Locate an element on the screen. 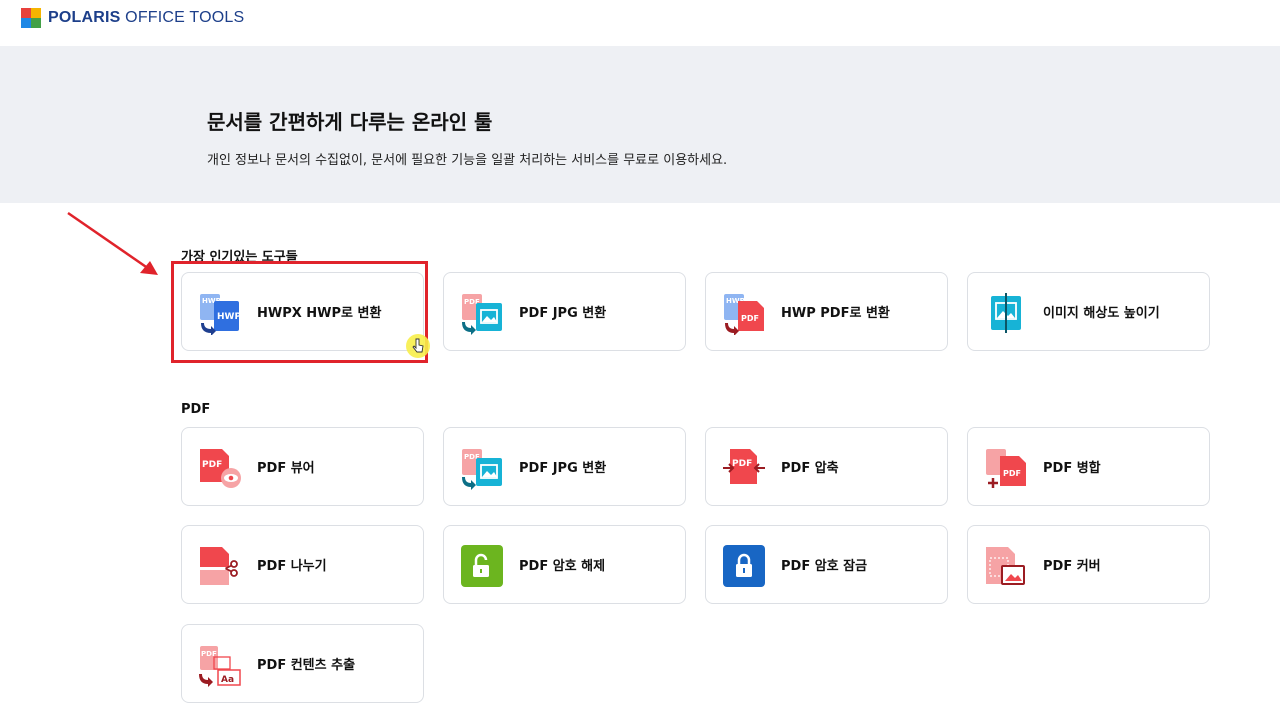  pdf-lock-icon is located at coordinates (744, 566).